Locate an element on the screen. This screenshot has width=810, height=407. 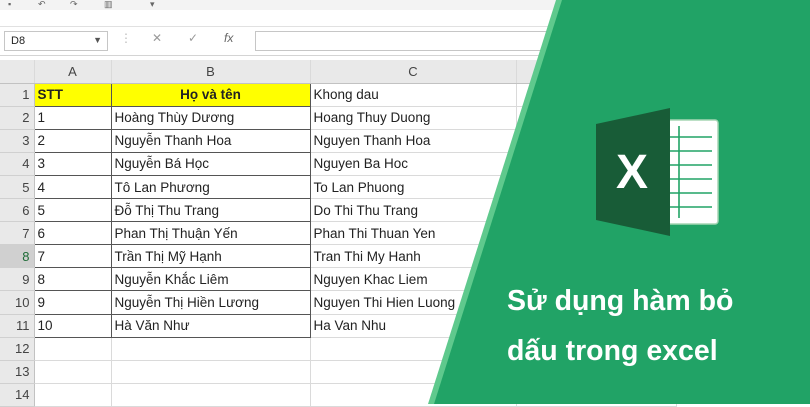
banner-title-line2: dấu trong excel is located at coordinates (612, 351).